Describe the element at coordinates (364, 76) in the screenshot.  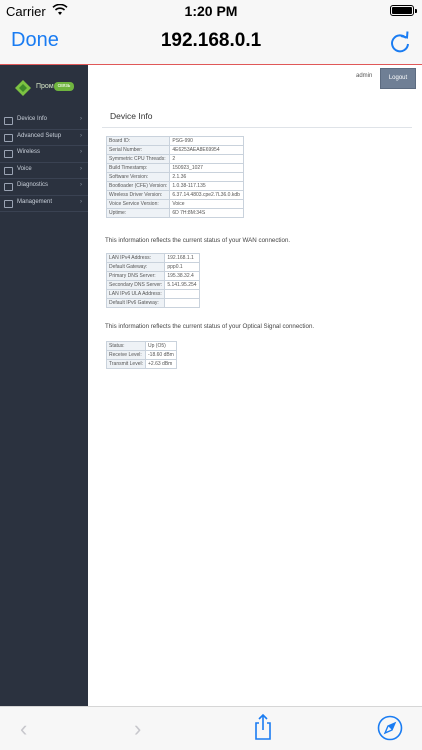
I see `user-name: admin` at that location.